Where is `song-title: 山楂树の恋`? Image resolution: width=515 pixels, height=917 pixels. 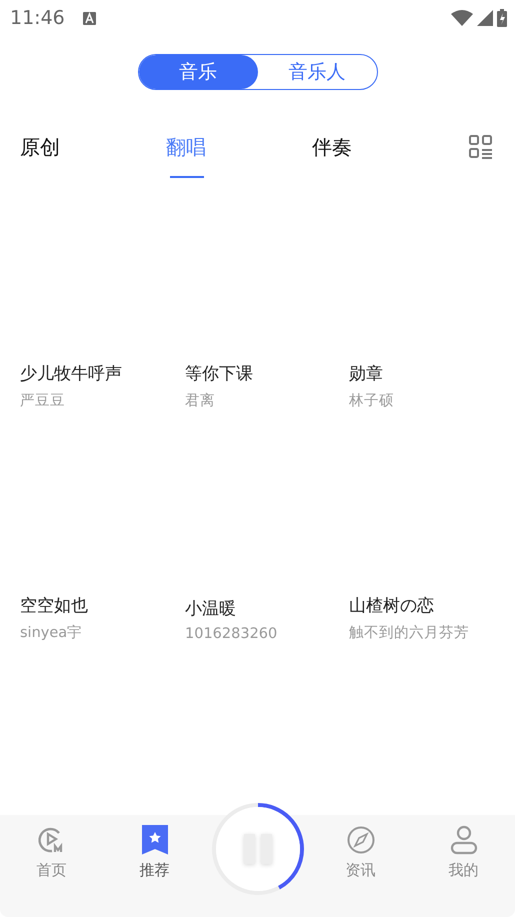 song-title: 山楂树の恋 is located at coordinates (432, 605).